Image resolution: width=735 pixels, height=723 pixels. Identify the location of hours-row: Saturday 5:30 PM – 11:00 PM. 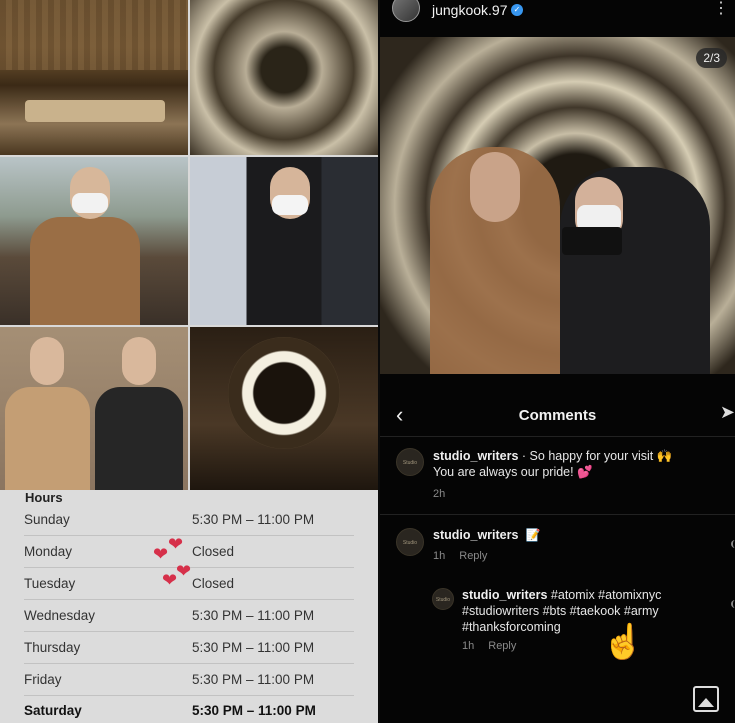
(189, 709).